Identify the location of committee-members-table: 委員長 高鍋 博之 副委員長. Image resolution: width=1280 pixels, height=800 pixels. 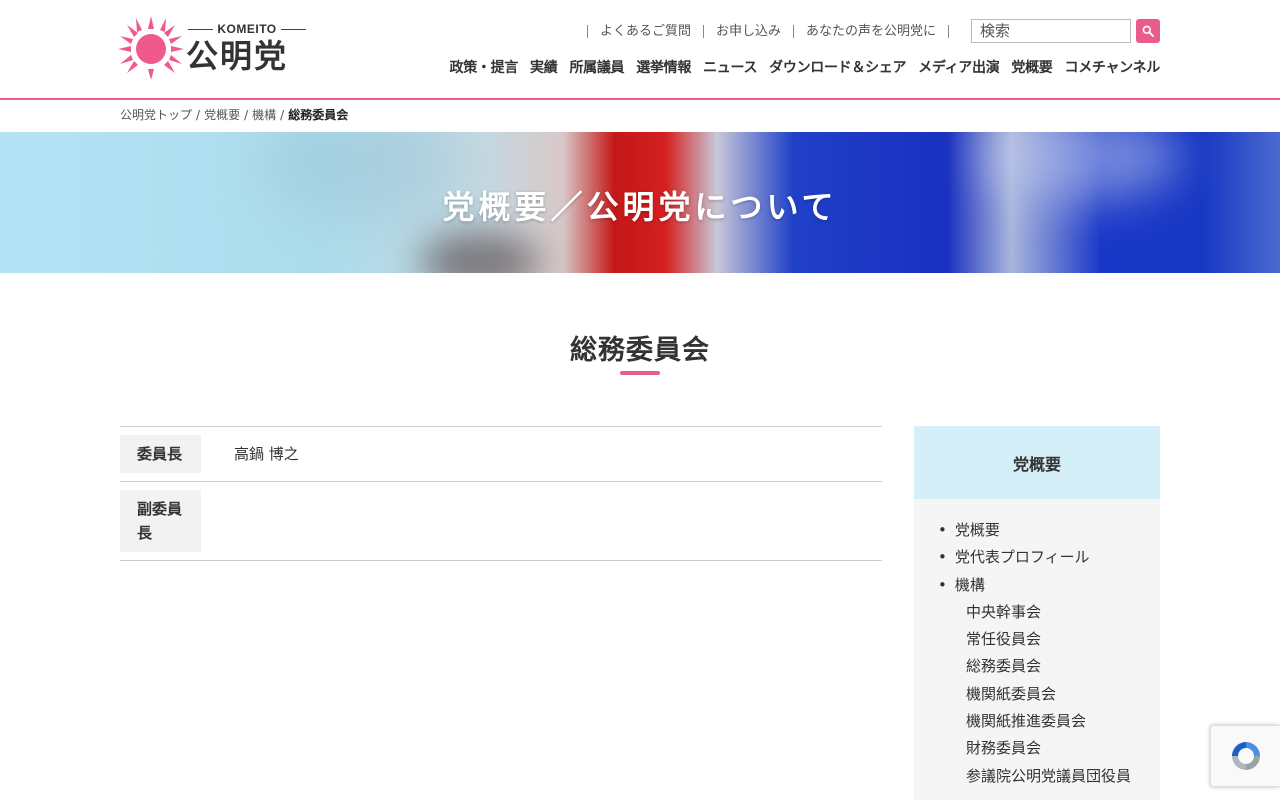
(501, 493).